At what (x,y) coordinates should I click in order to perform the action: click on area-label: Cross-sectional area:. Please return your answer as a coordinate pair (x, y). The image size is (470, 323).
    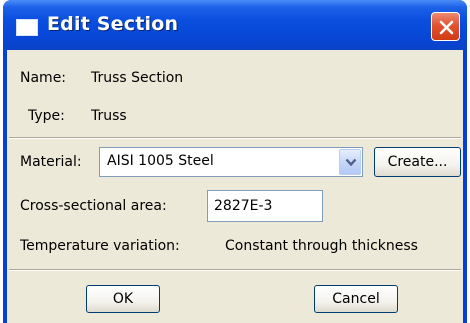
    Looking at the image, I should click on (93, 206).